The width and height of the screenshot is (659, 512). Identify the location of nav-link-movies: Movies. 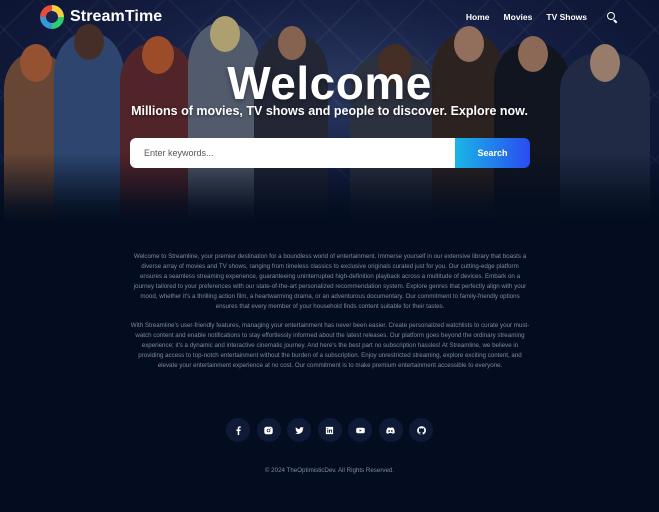
(518, 17).